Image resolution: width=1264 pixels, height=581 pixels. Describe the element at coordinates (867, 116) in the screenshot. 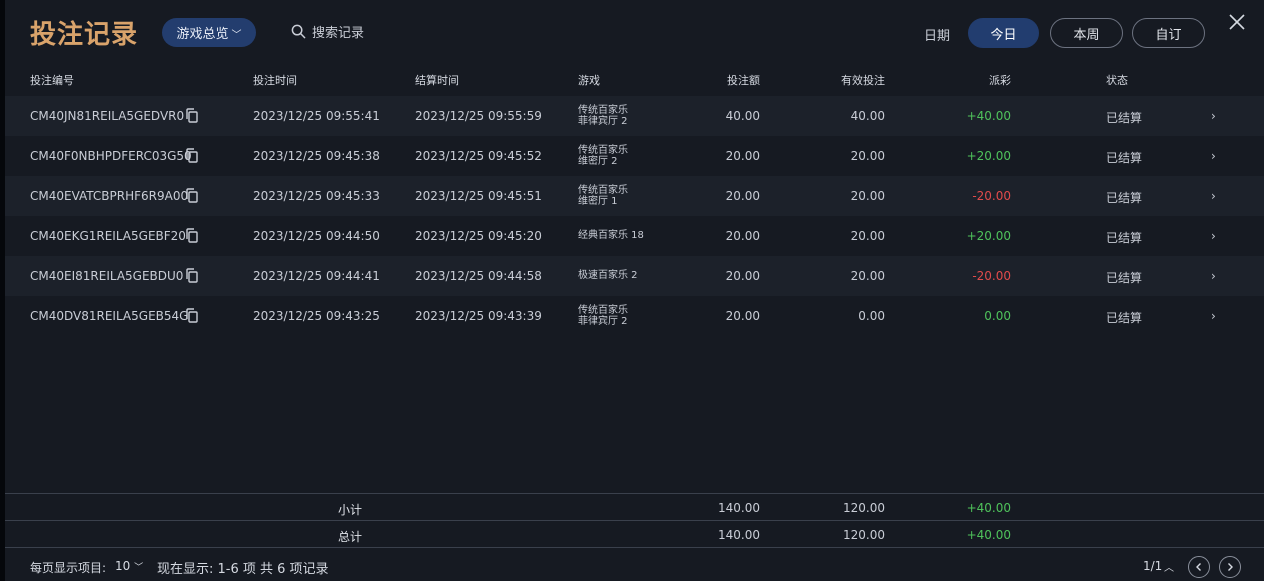

I see `valid-bet: 40.00` at that location.